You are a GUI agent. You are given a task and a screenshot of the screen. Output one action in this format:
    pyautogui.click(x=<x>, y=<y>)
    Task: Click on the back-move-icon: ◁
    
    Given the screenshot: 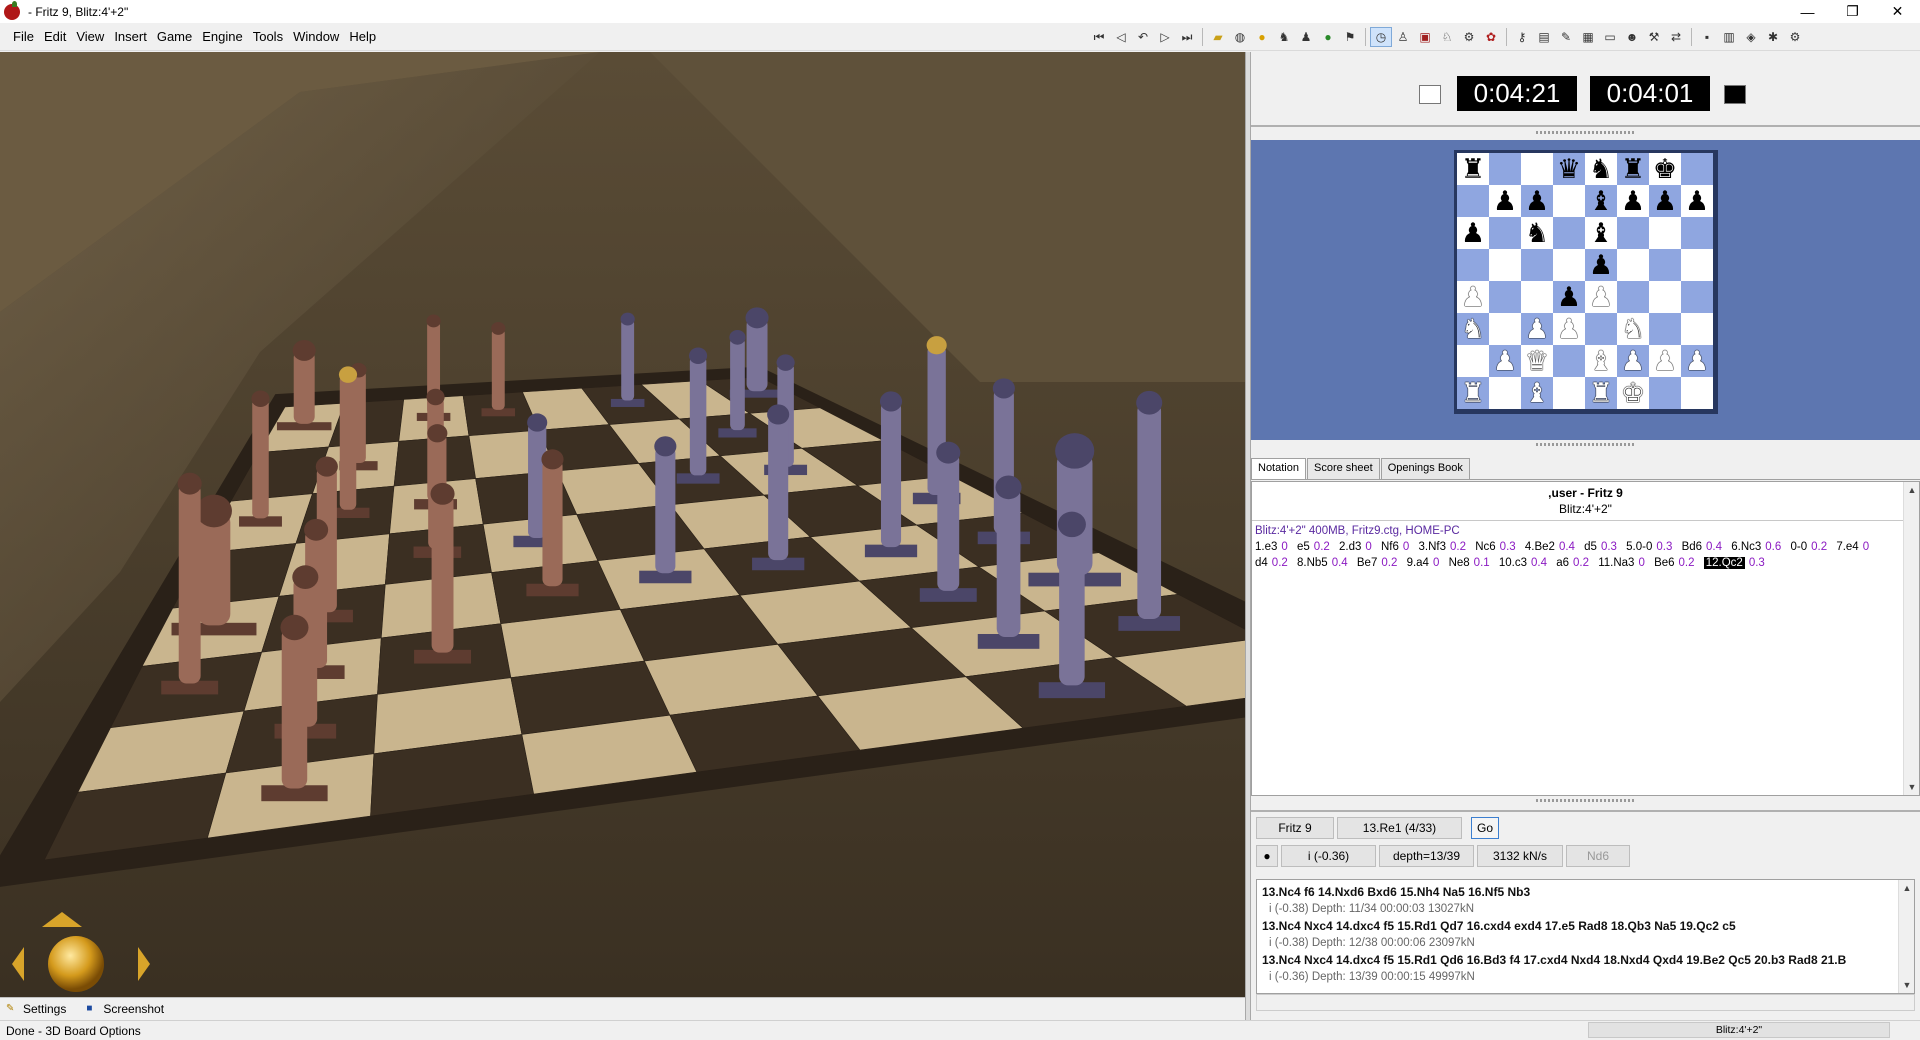 What is the action you would take?
    pyautogui.click(x=1121, y=37)
    